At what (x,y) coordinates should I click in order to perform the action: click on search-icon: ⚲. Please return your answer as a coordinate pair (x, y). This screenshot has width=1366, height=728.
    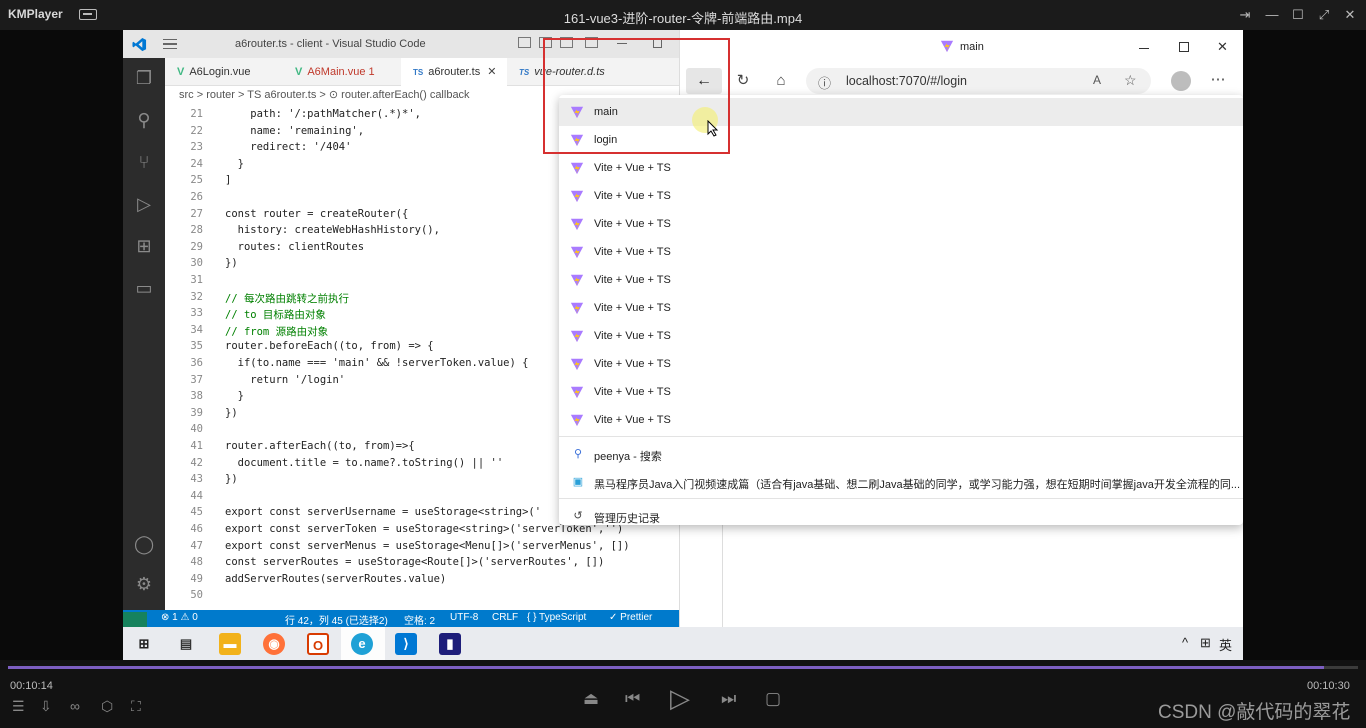
    Looking at the image, I should click on (144, 120).